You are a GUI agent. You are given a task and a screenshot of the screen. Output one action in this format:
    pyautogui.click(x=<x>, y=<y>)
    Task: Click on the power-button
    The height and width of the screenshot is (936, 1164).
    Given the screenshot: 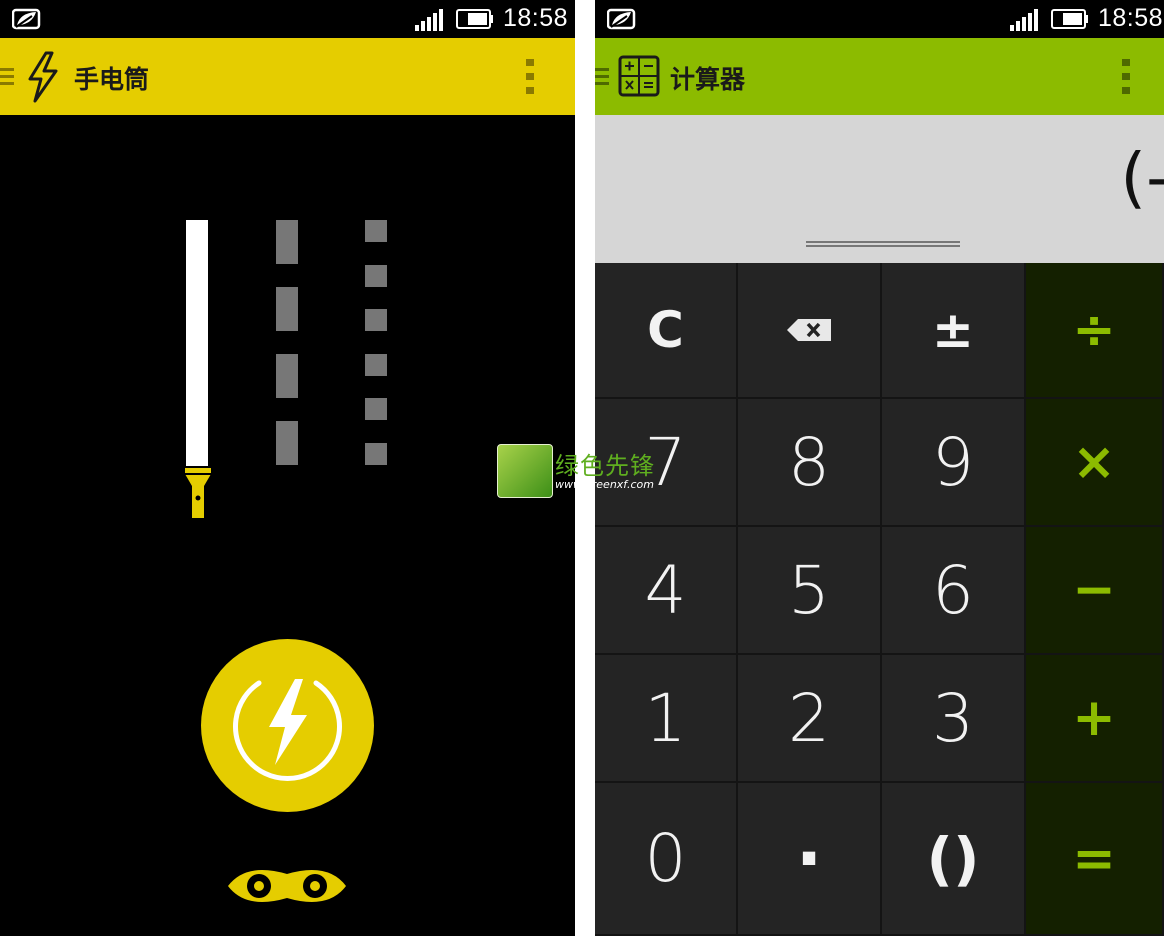 What is the action you would take?
    pyautogui.click(x=287, y=725)
    